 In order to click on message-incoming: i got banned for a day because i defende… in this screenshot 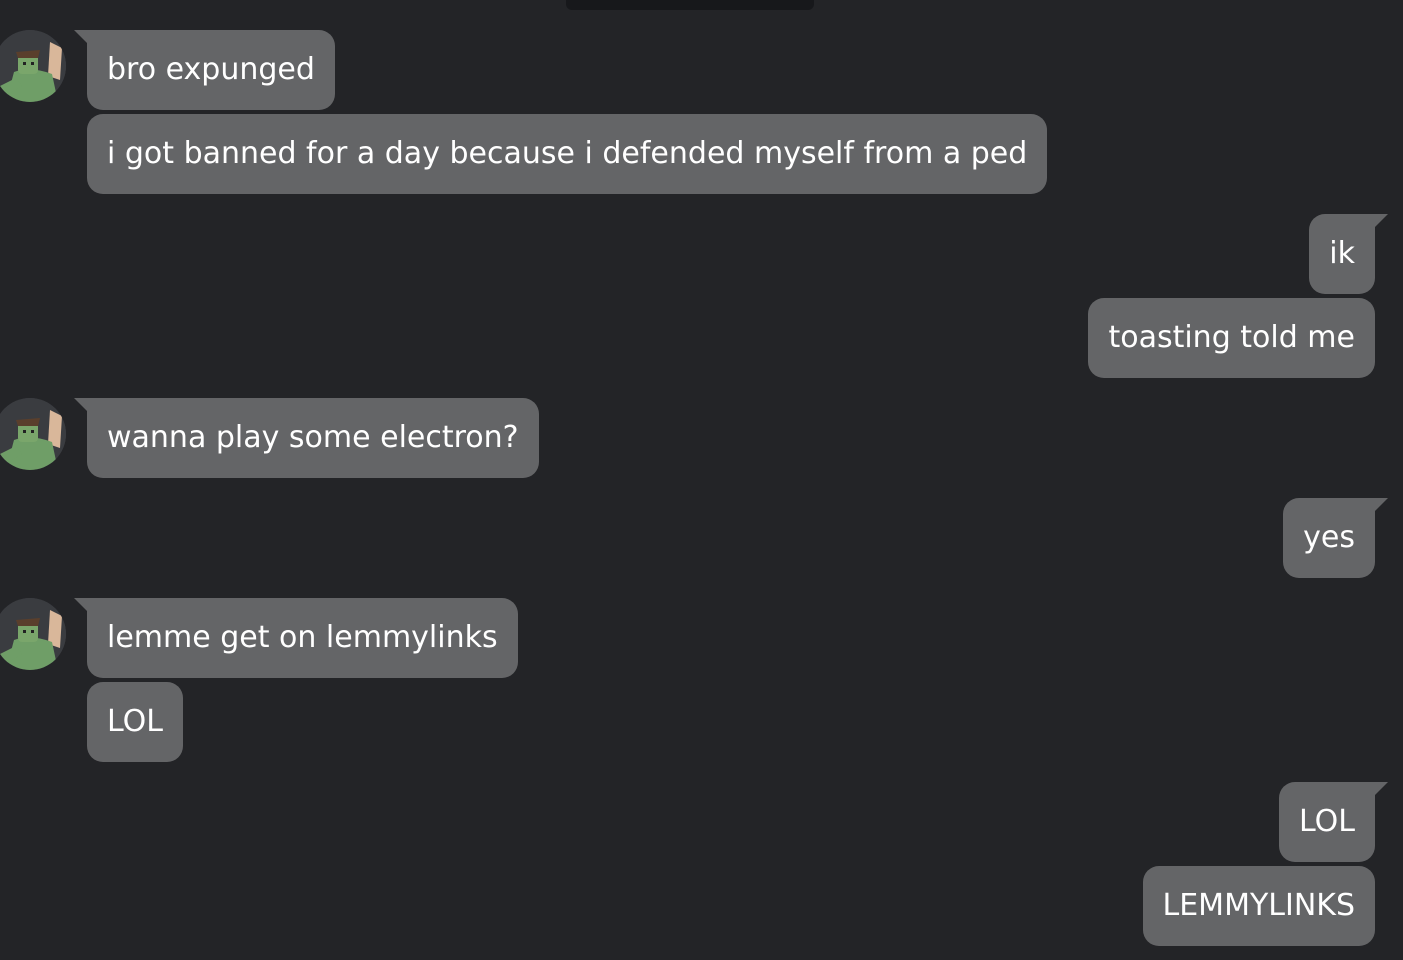, I will do `click(567, 154)`.